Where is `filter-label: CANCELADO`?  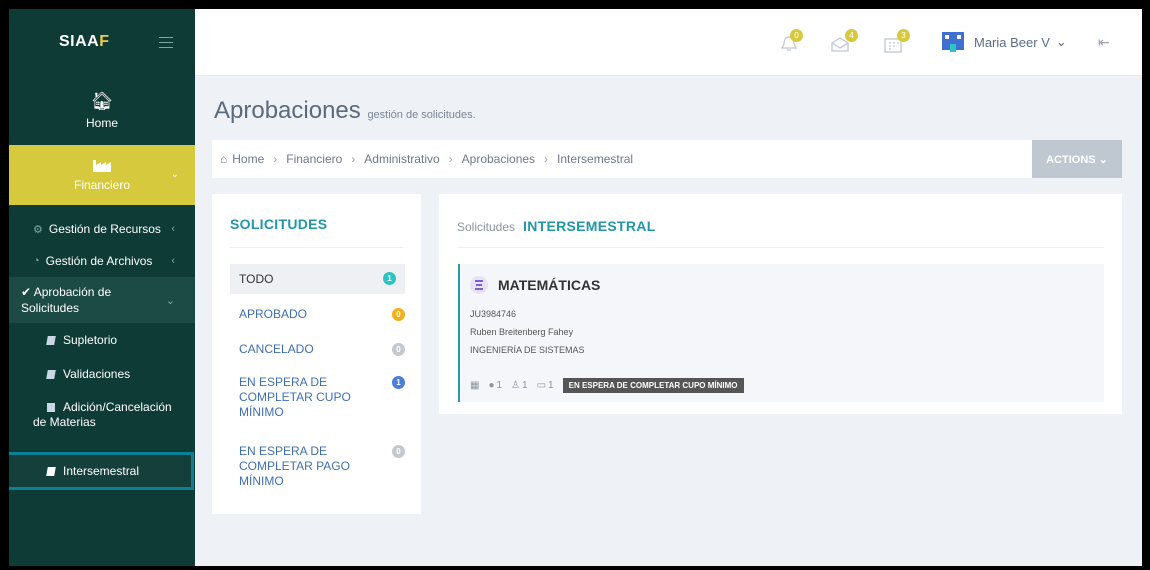 filter-label: CANCELADO is located at coordinates (276, 349).